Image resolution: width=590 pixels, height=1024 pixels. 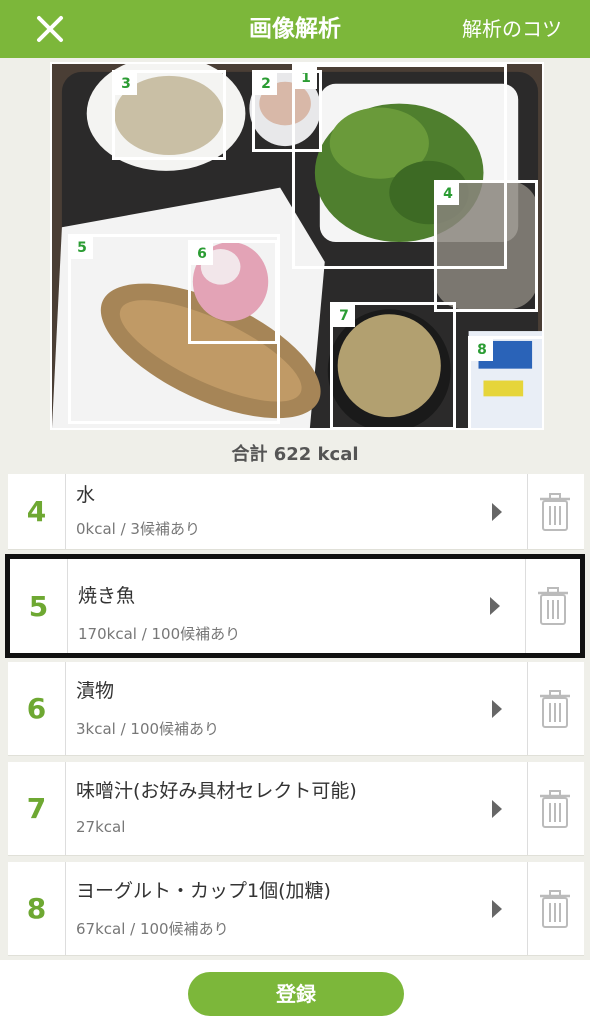 What do you see at coordinates (148, 729) in the screenshot?
I see `food-item-detail: 3kcal / 100候補あり` at bounding box center [148, 729].